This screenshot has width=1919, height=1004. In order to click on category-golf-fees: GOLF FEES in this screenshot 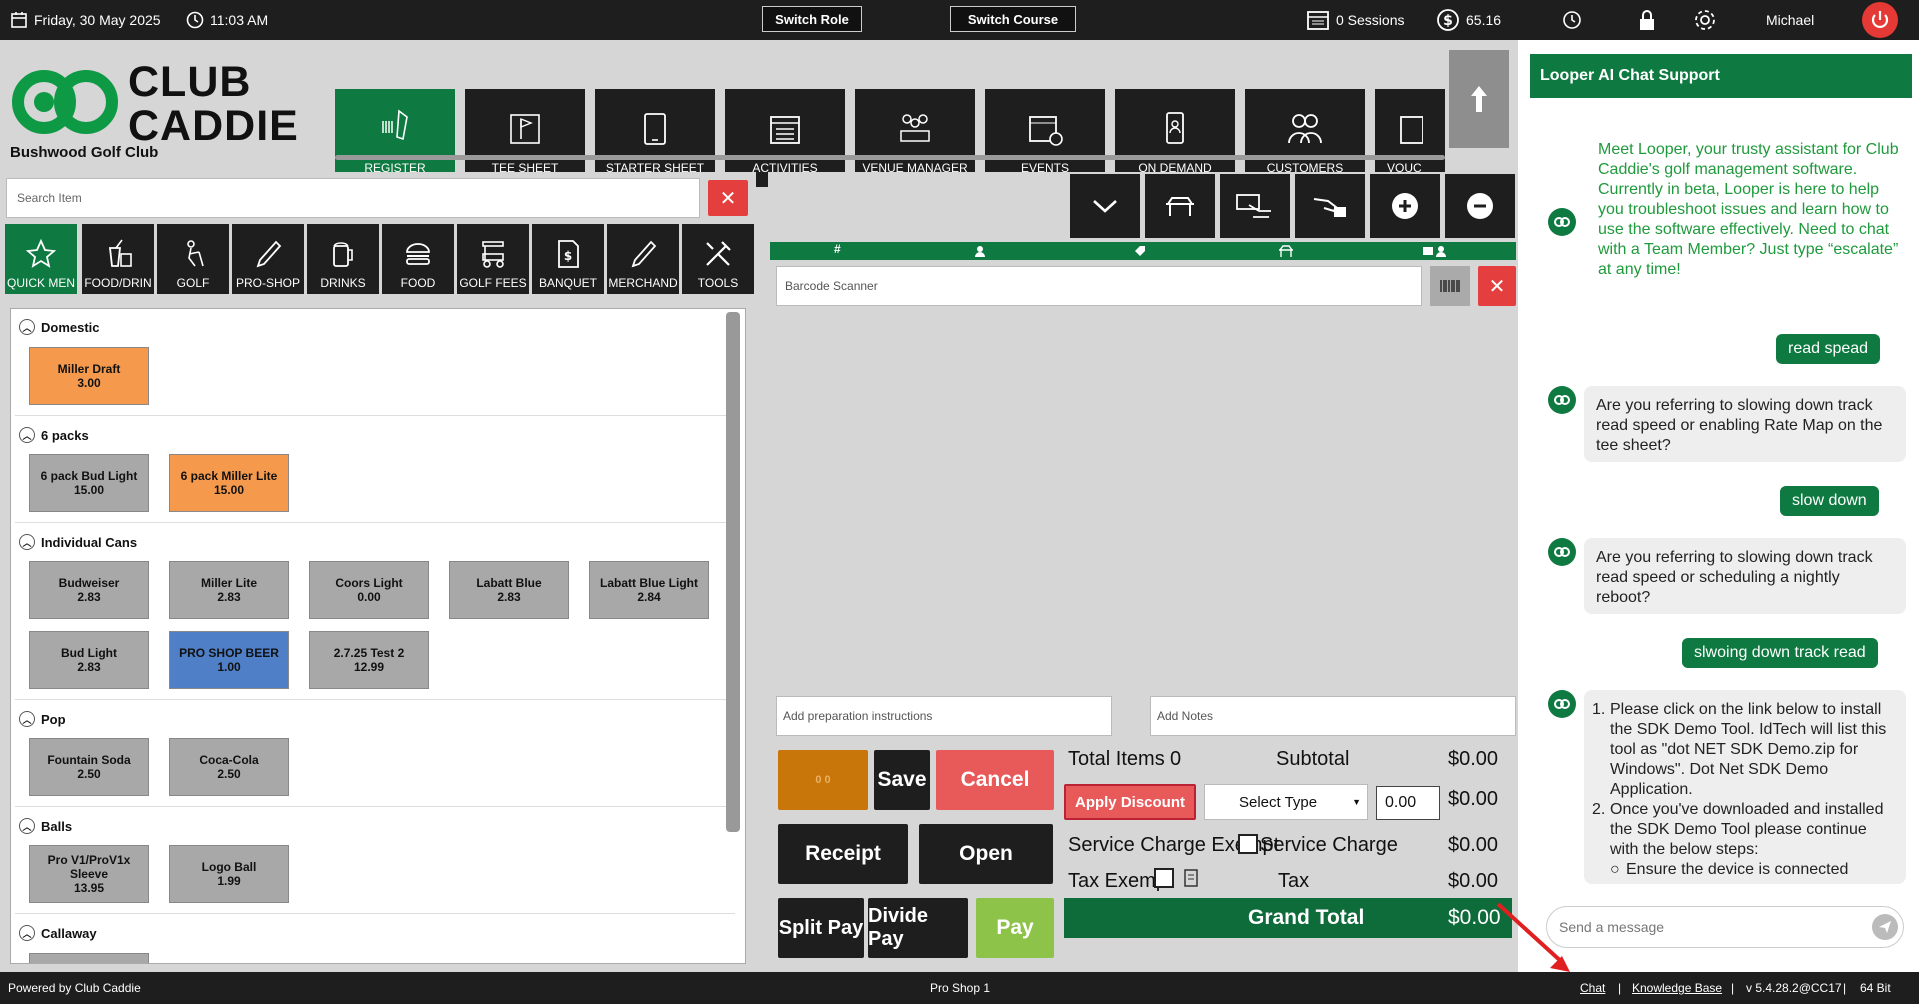, I will do `click(493, 259)`.